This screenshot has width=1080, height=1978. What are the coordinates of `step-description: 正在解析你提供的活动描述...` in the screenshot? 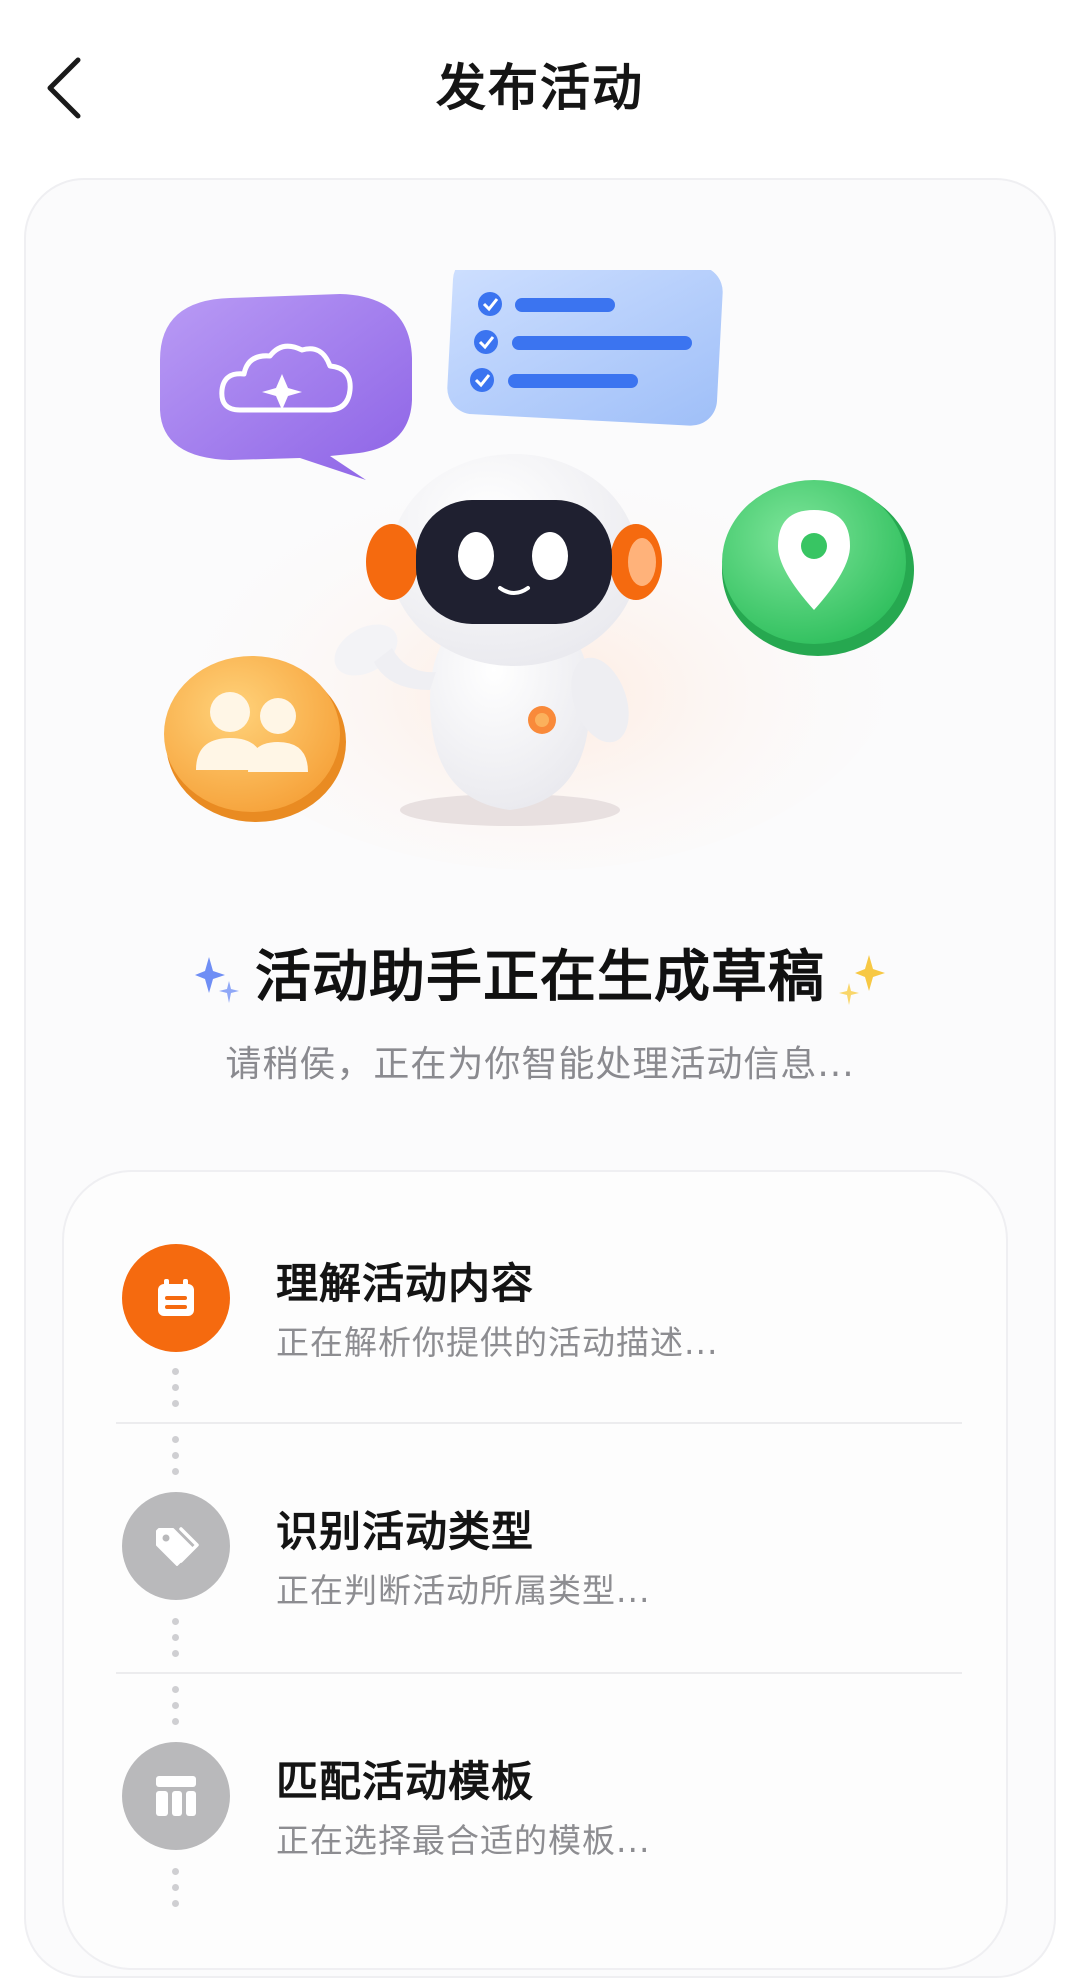 It's located at (497, 1342).